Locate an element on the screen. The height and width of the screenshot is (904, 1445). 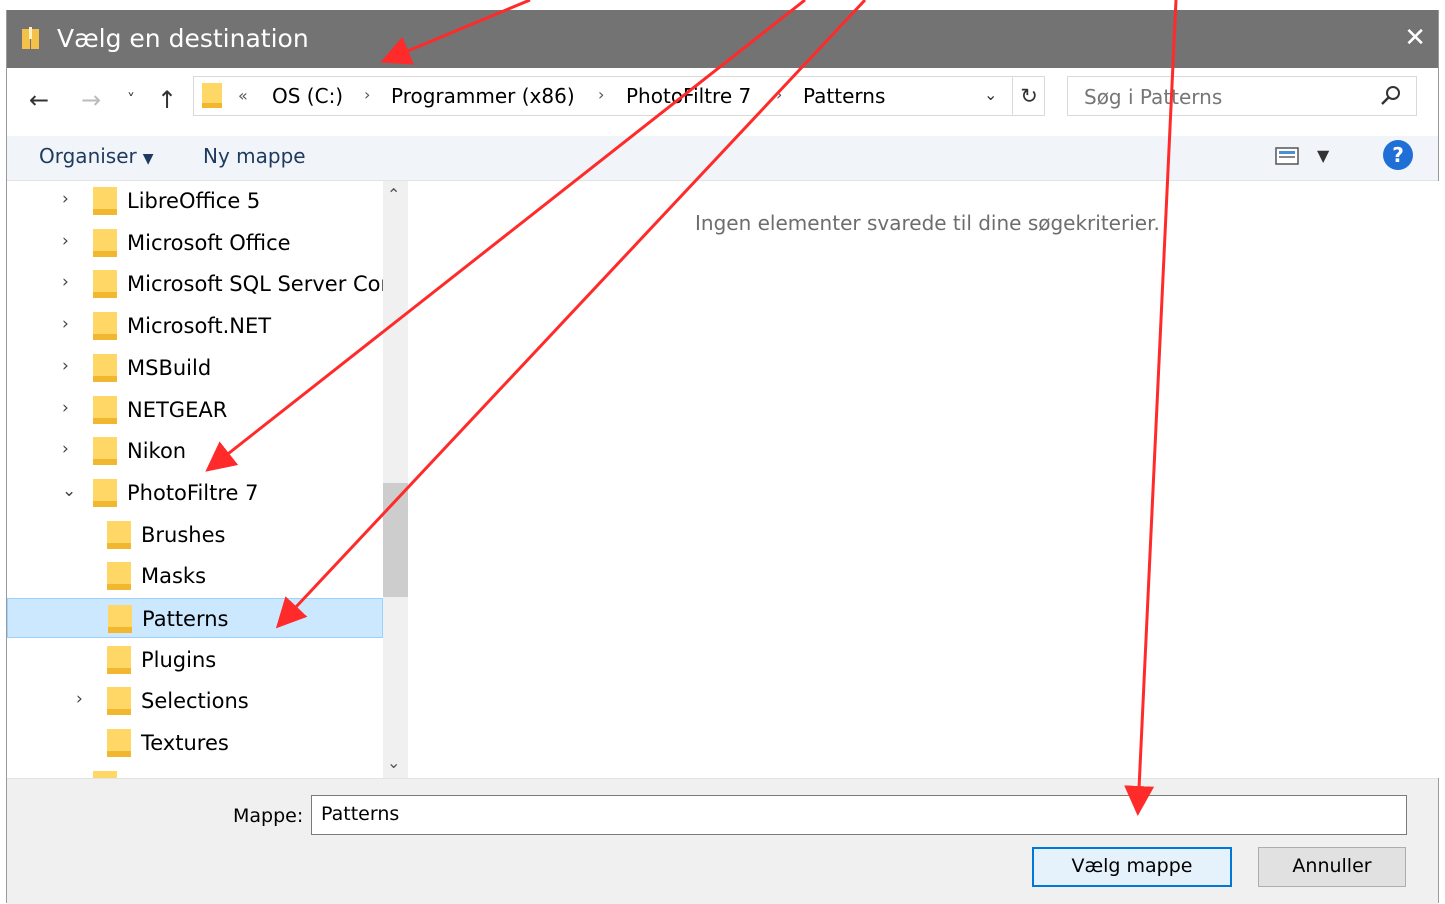
search-icon is located at coordinates (1391, 96).